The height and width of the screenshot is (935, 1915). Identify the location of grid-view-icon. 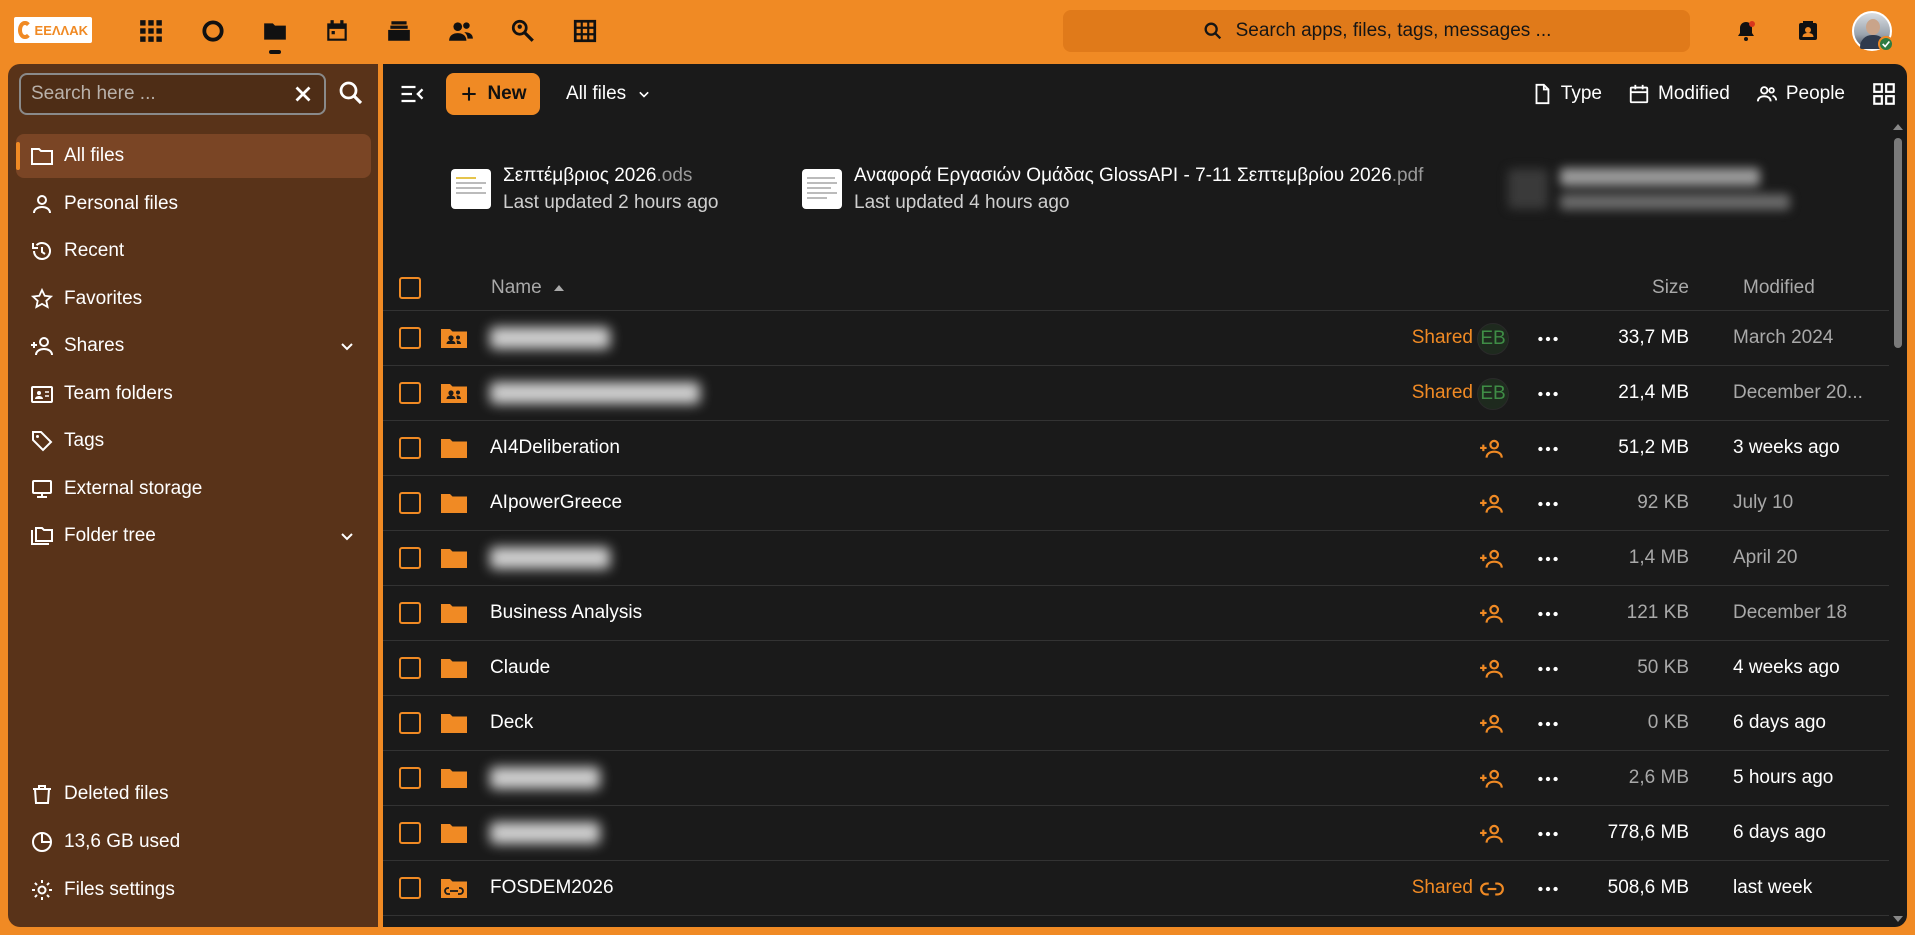
(1884, 94).